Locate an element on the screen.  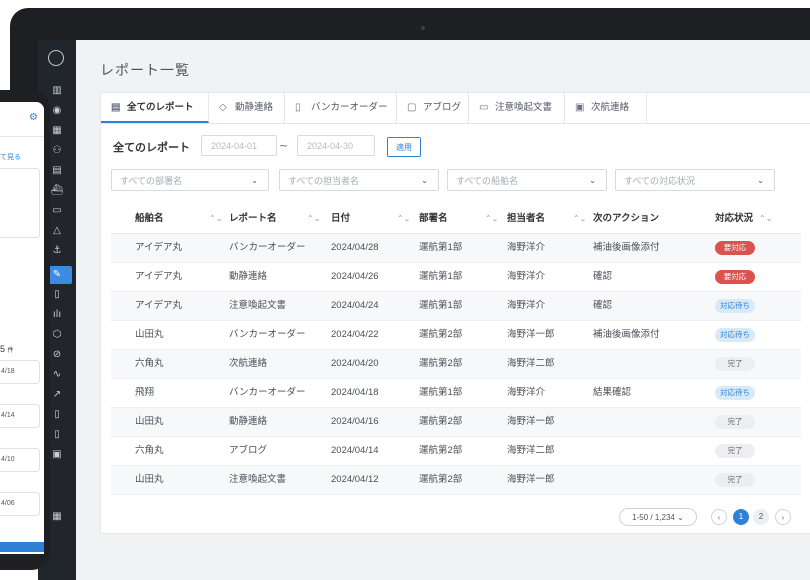
page-size-select: 1-50 / 1,234 ⌄ is located at coordinates (658, 517).